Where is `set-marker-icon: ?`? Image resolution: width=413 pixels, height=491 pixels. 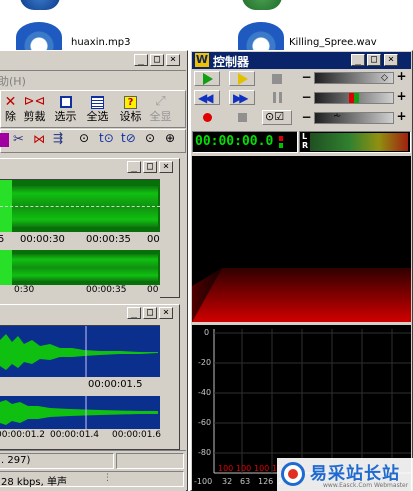
set-marker-icon: ? is located at coordinates (130, 102).